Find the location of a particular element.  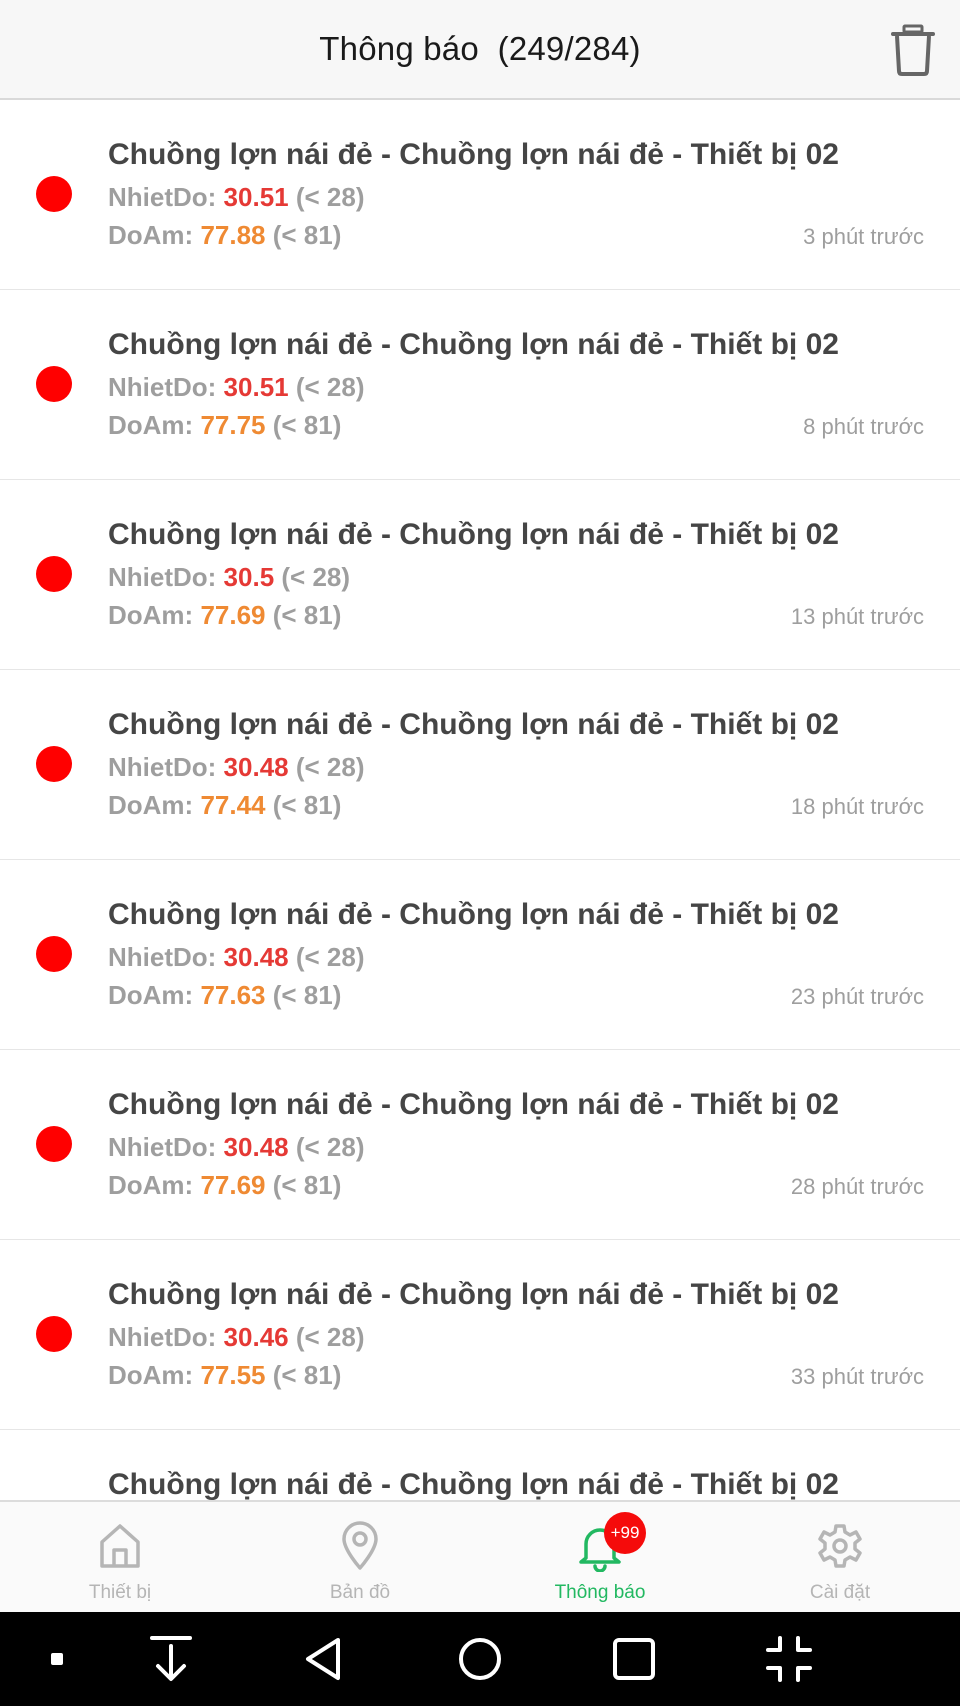

temp-value: 30.5 is located at coordinates (249, 577).